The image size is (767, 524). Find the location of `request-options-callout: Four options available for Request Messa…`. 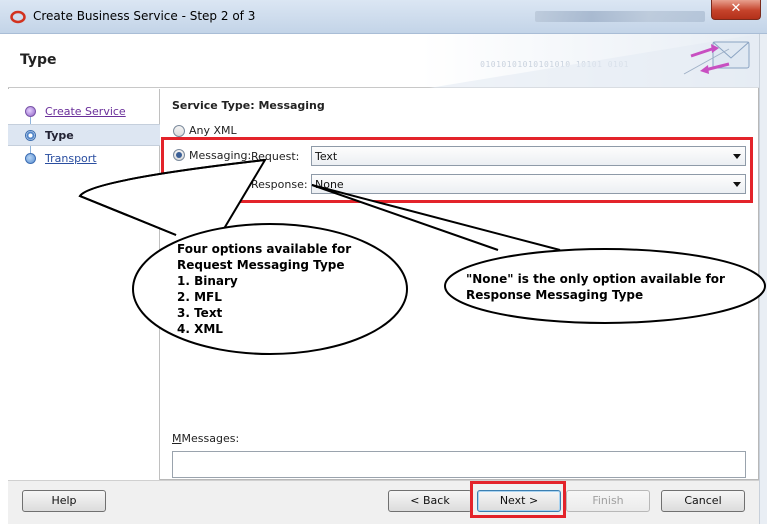

request-options-callout: Four options available for Request Messa… is located at coordinates (264, 289).